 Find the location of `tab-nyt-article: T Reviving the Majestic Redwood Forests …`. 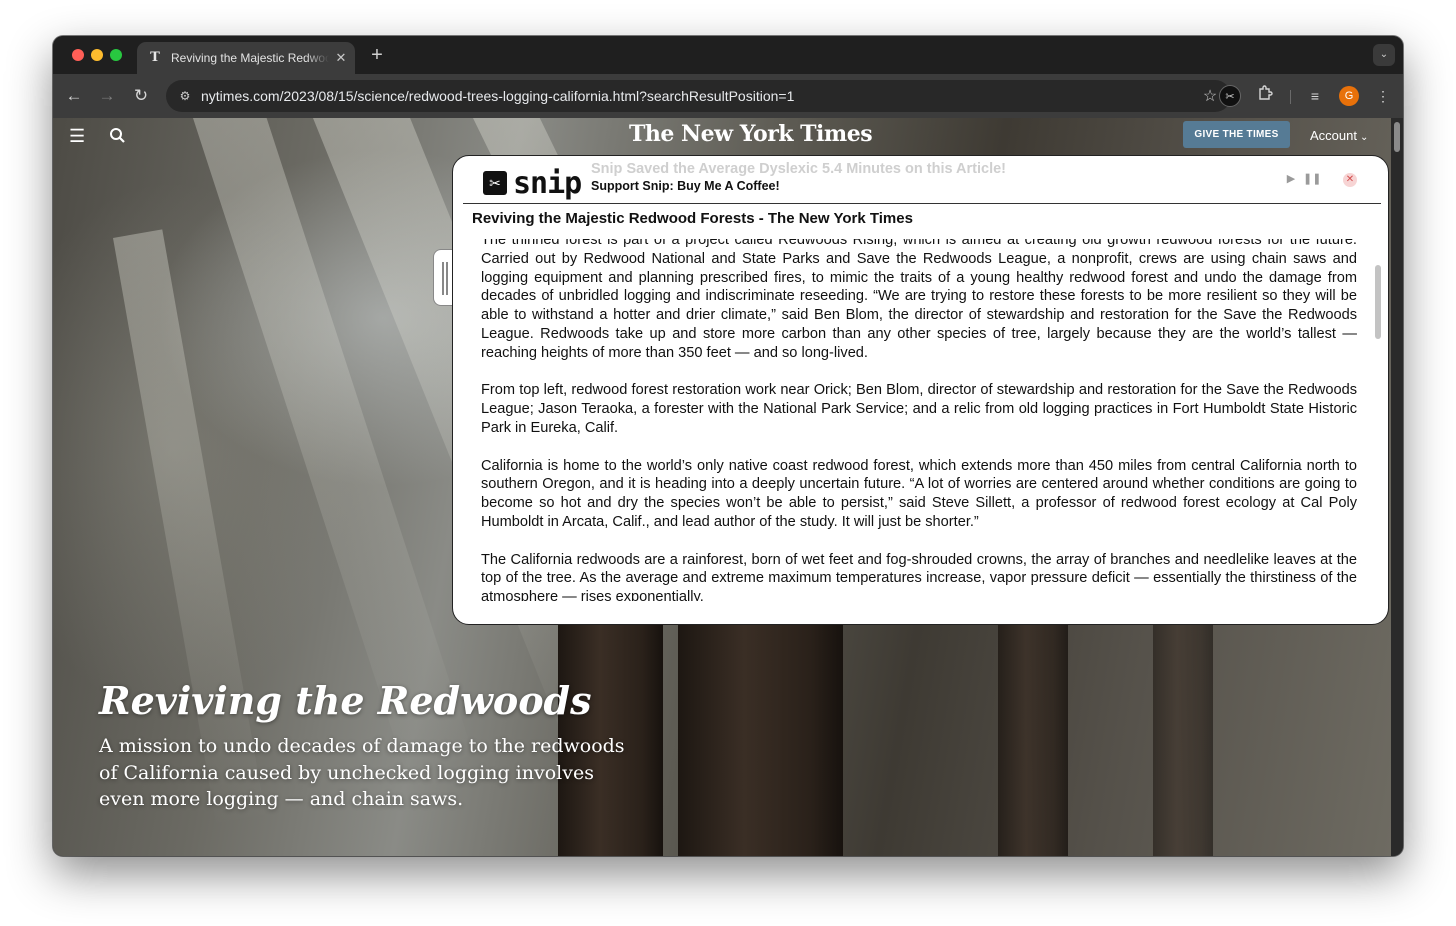

tab-nyt-article: T Reviving the Majestic Redwood Forests … is located at coordinates (246, 58).